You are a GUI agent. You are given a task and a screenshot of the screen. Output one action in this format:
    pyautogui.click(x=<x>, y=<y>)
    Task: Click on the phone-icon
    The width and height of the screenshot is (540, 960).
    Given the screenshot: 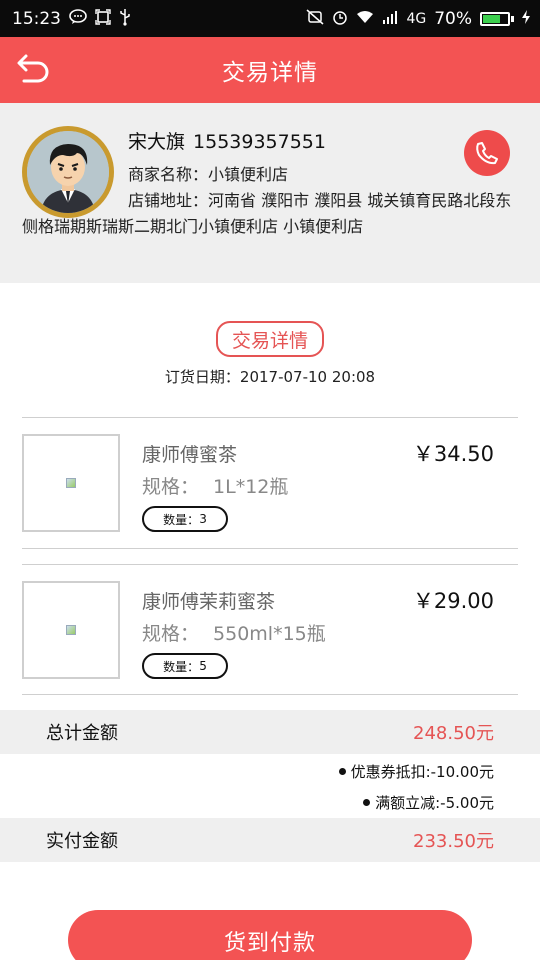 What is the action you would take?
    pyautogui.click(x=487, y=153)
    